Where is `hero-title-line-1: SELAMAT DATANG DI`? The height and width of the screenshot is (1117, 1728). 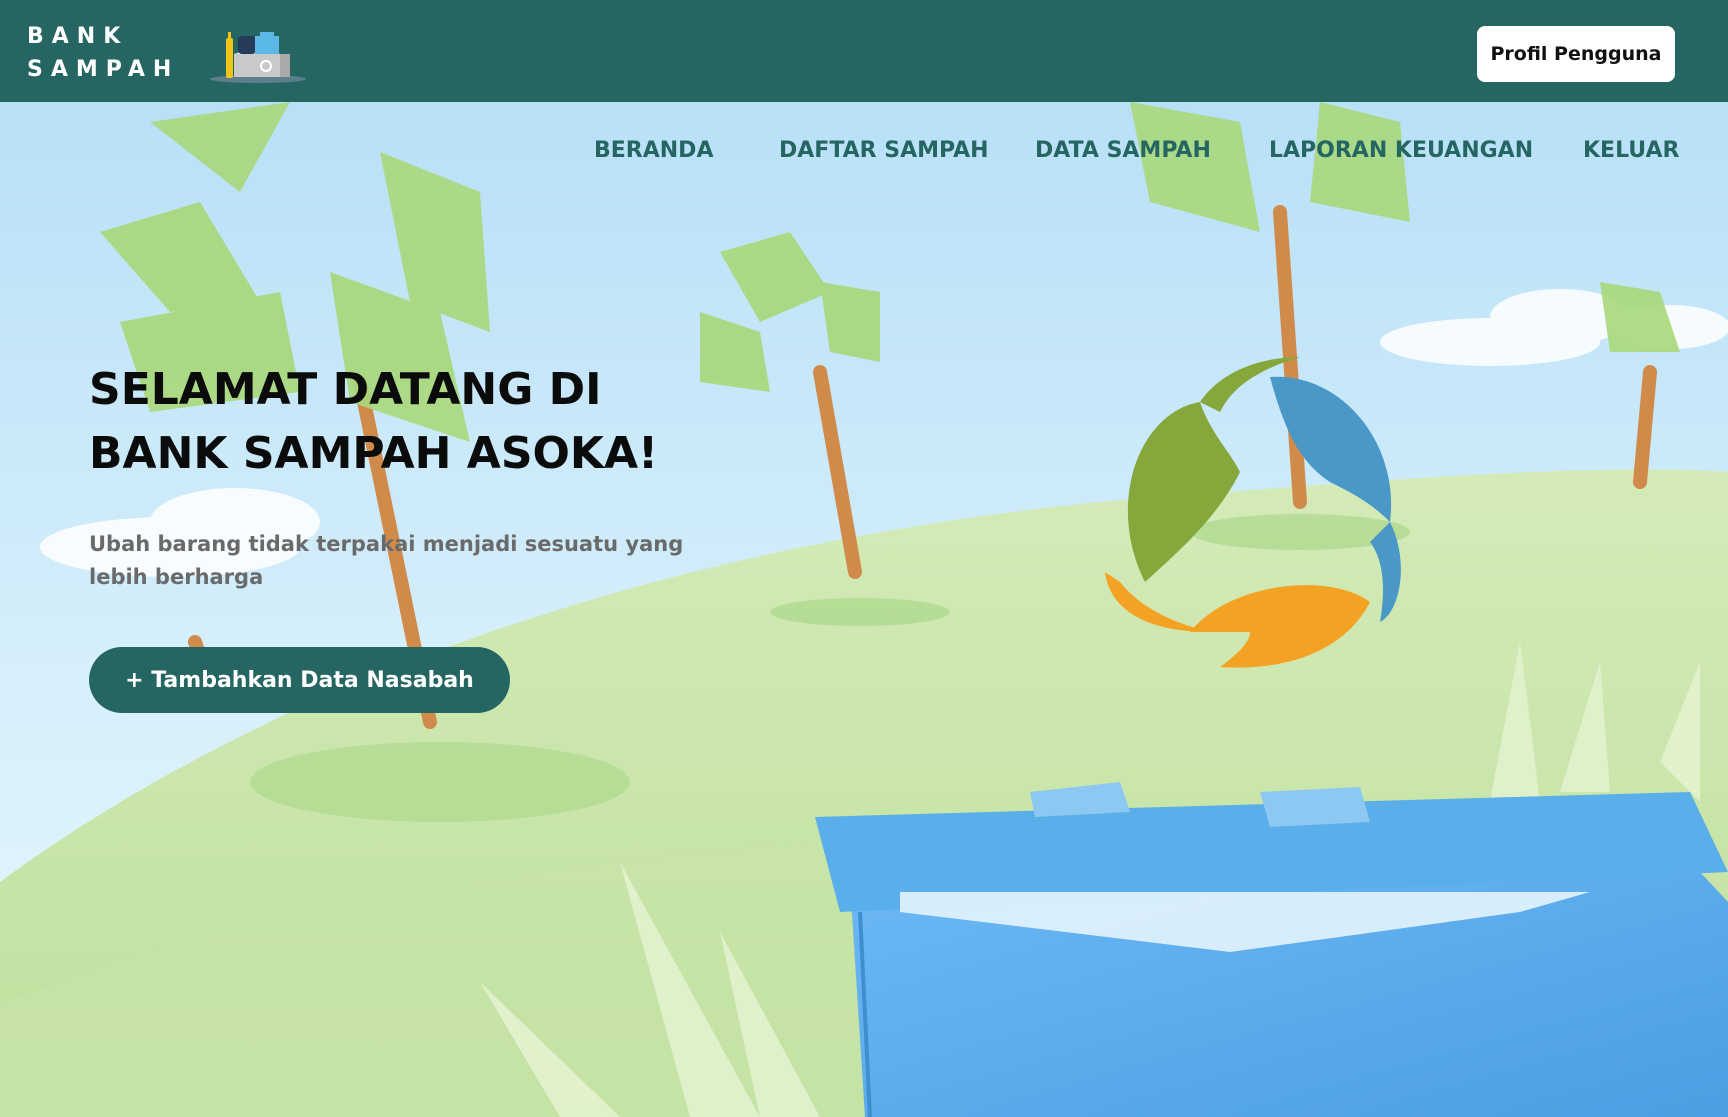 hero-title-line-1: SELAMAT DATANG DI is located at coordinates (345, 389).